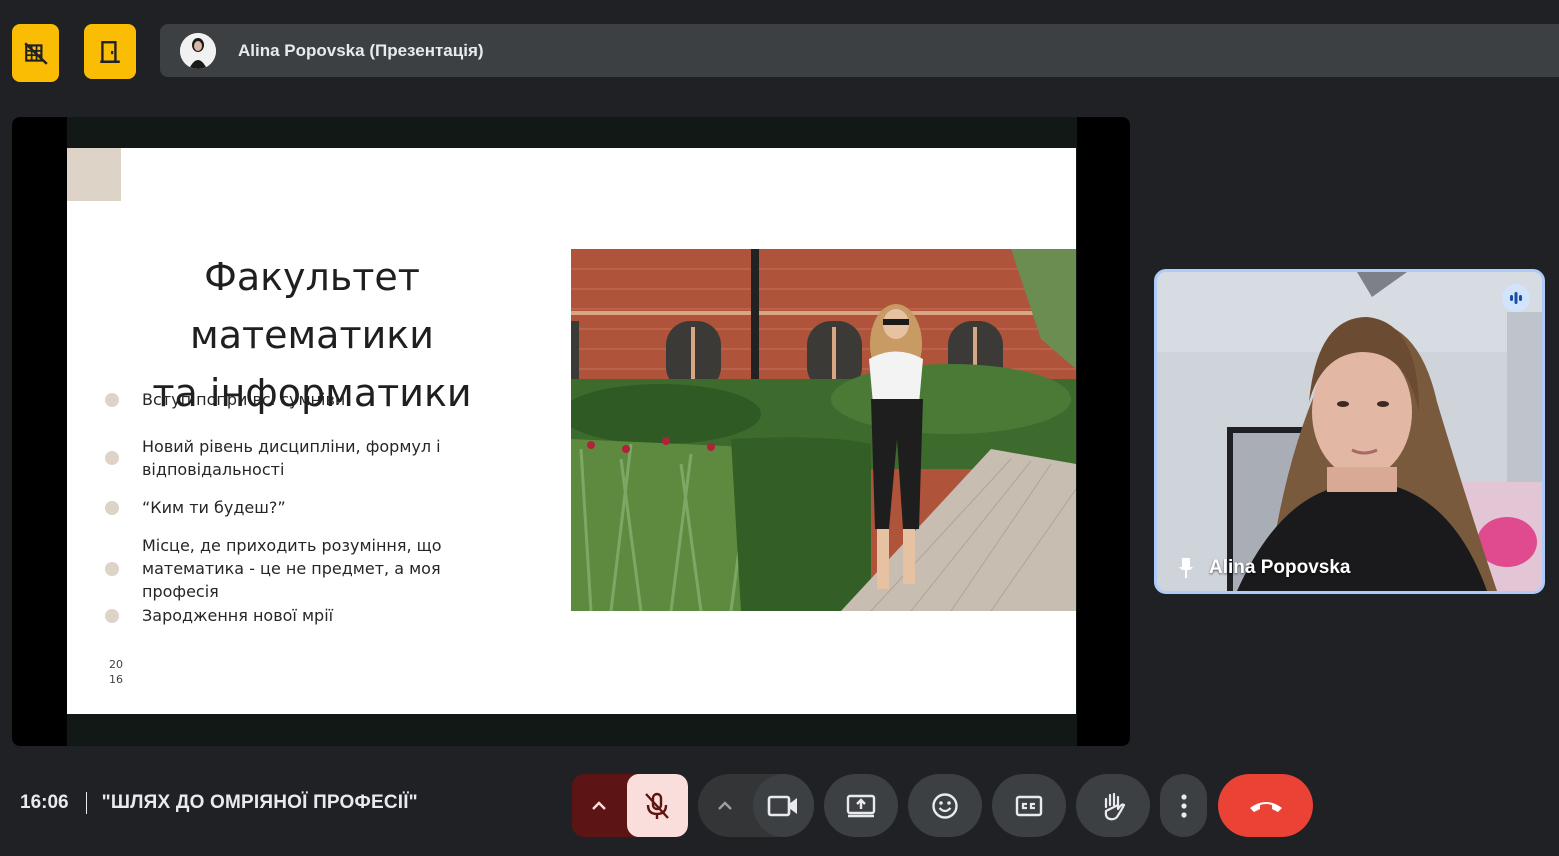 This screenshot has height=856, width=1559. I want to click on meeting-title: "ШЛЯХ ДО ОМРІЯНОЇ ПРОФЕСІЇ", so click(259, 802).